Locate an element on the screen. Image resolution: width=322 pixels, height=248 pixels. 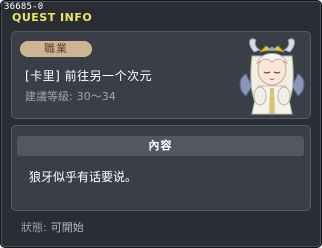
level-range: 30～34 is located at coordinates (96, 96).